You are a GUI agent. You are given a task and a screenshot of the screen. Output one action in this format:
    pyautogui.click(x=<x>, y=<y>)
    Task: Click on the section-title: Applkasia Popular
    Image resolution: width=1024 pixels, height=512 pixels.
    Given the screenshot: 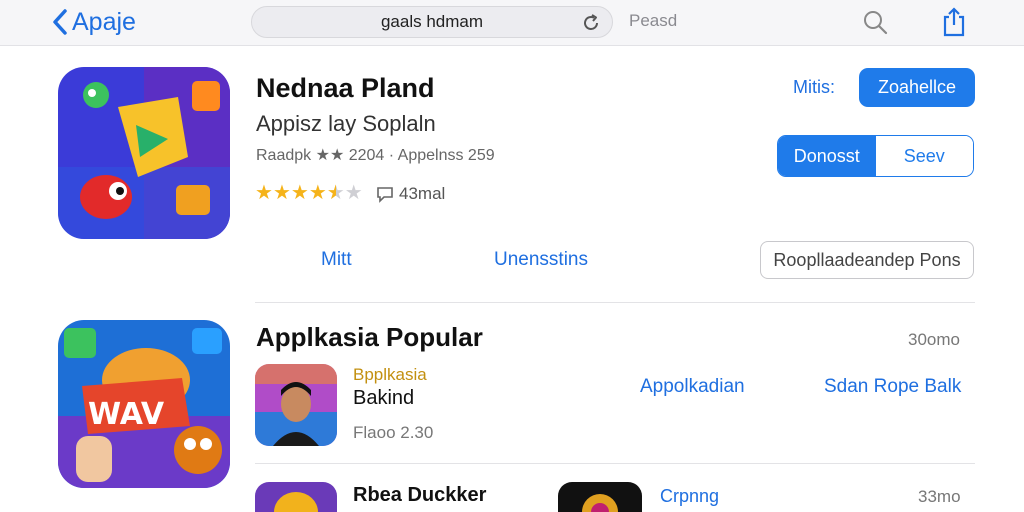 What is the action you would take?
    pyautogui.click(x=369, y=337)
    